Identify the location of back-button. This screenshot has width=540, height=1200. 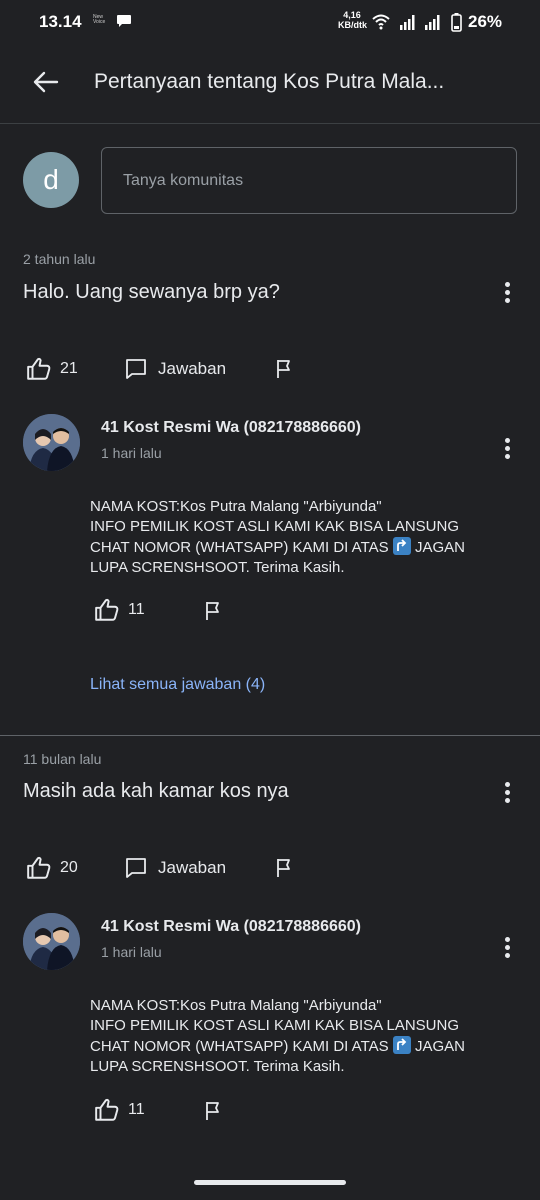
(46, 82).